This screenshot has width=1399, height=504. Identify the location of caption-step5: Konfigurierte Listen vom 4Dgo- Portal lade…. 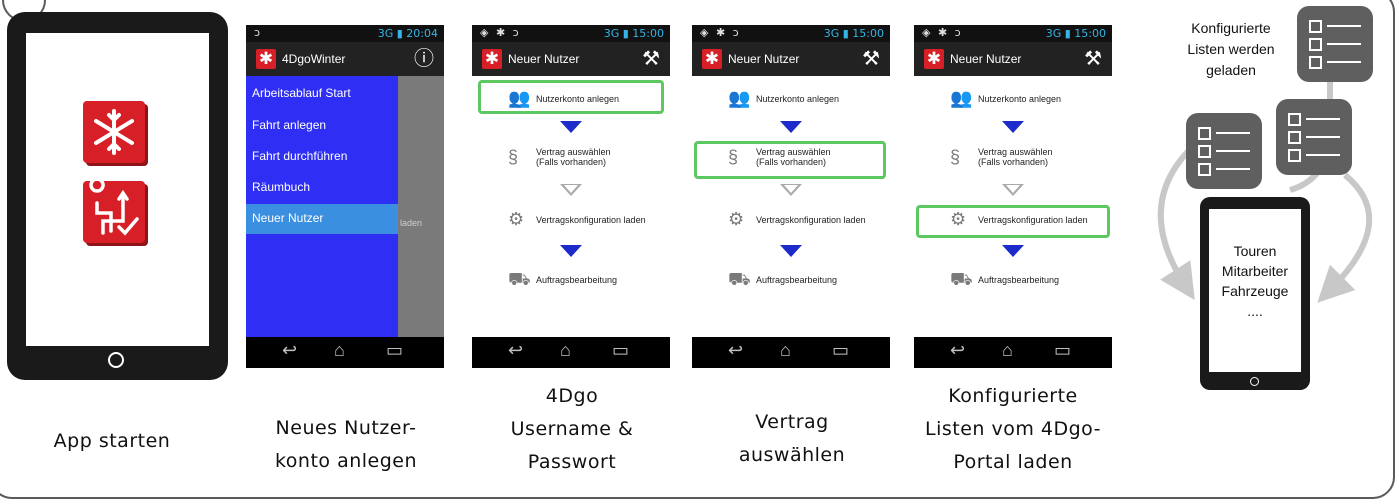
(1012, 429).